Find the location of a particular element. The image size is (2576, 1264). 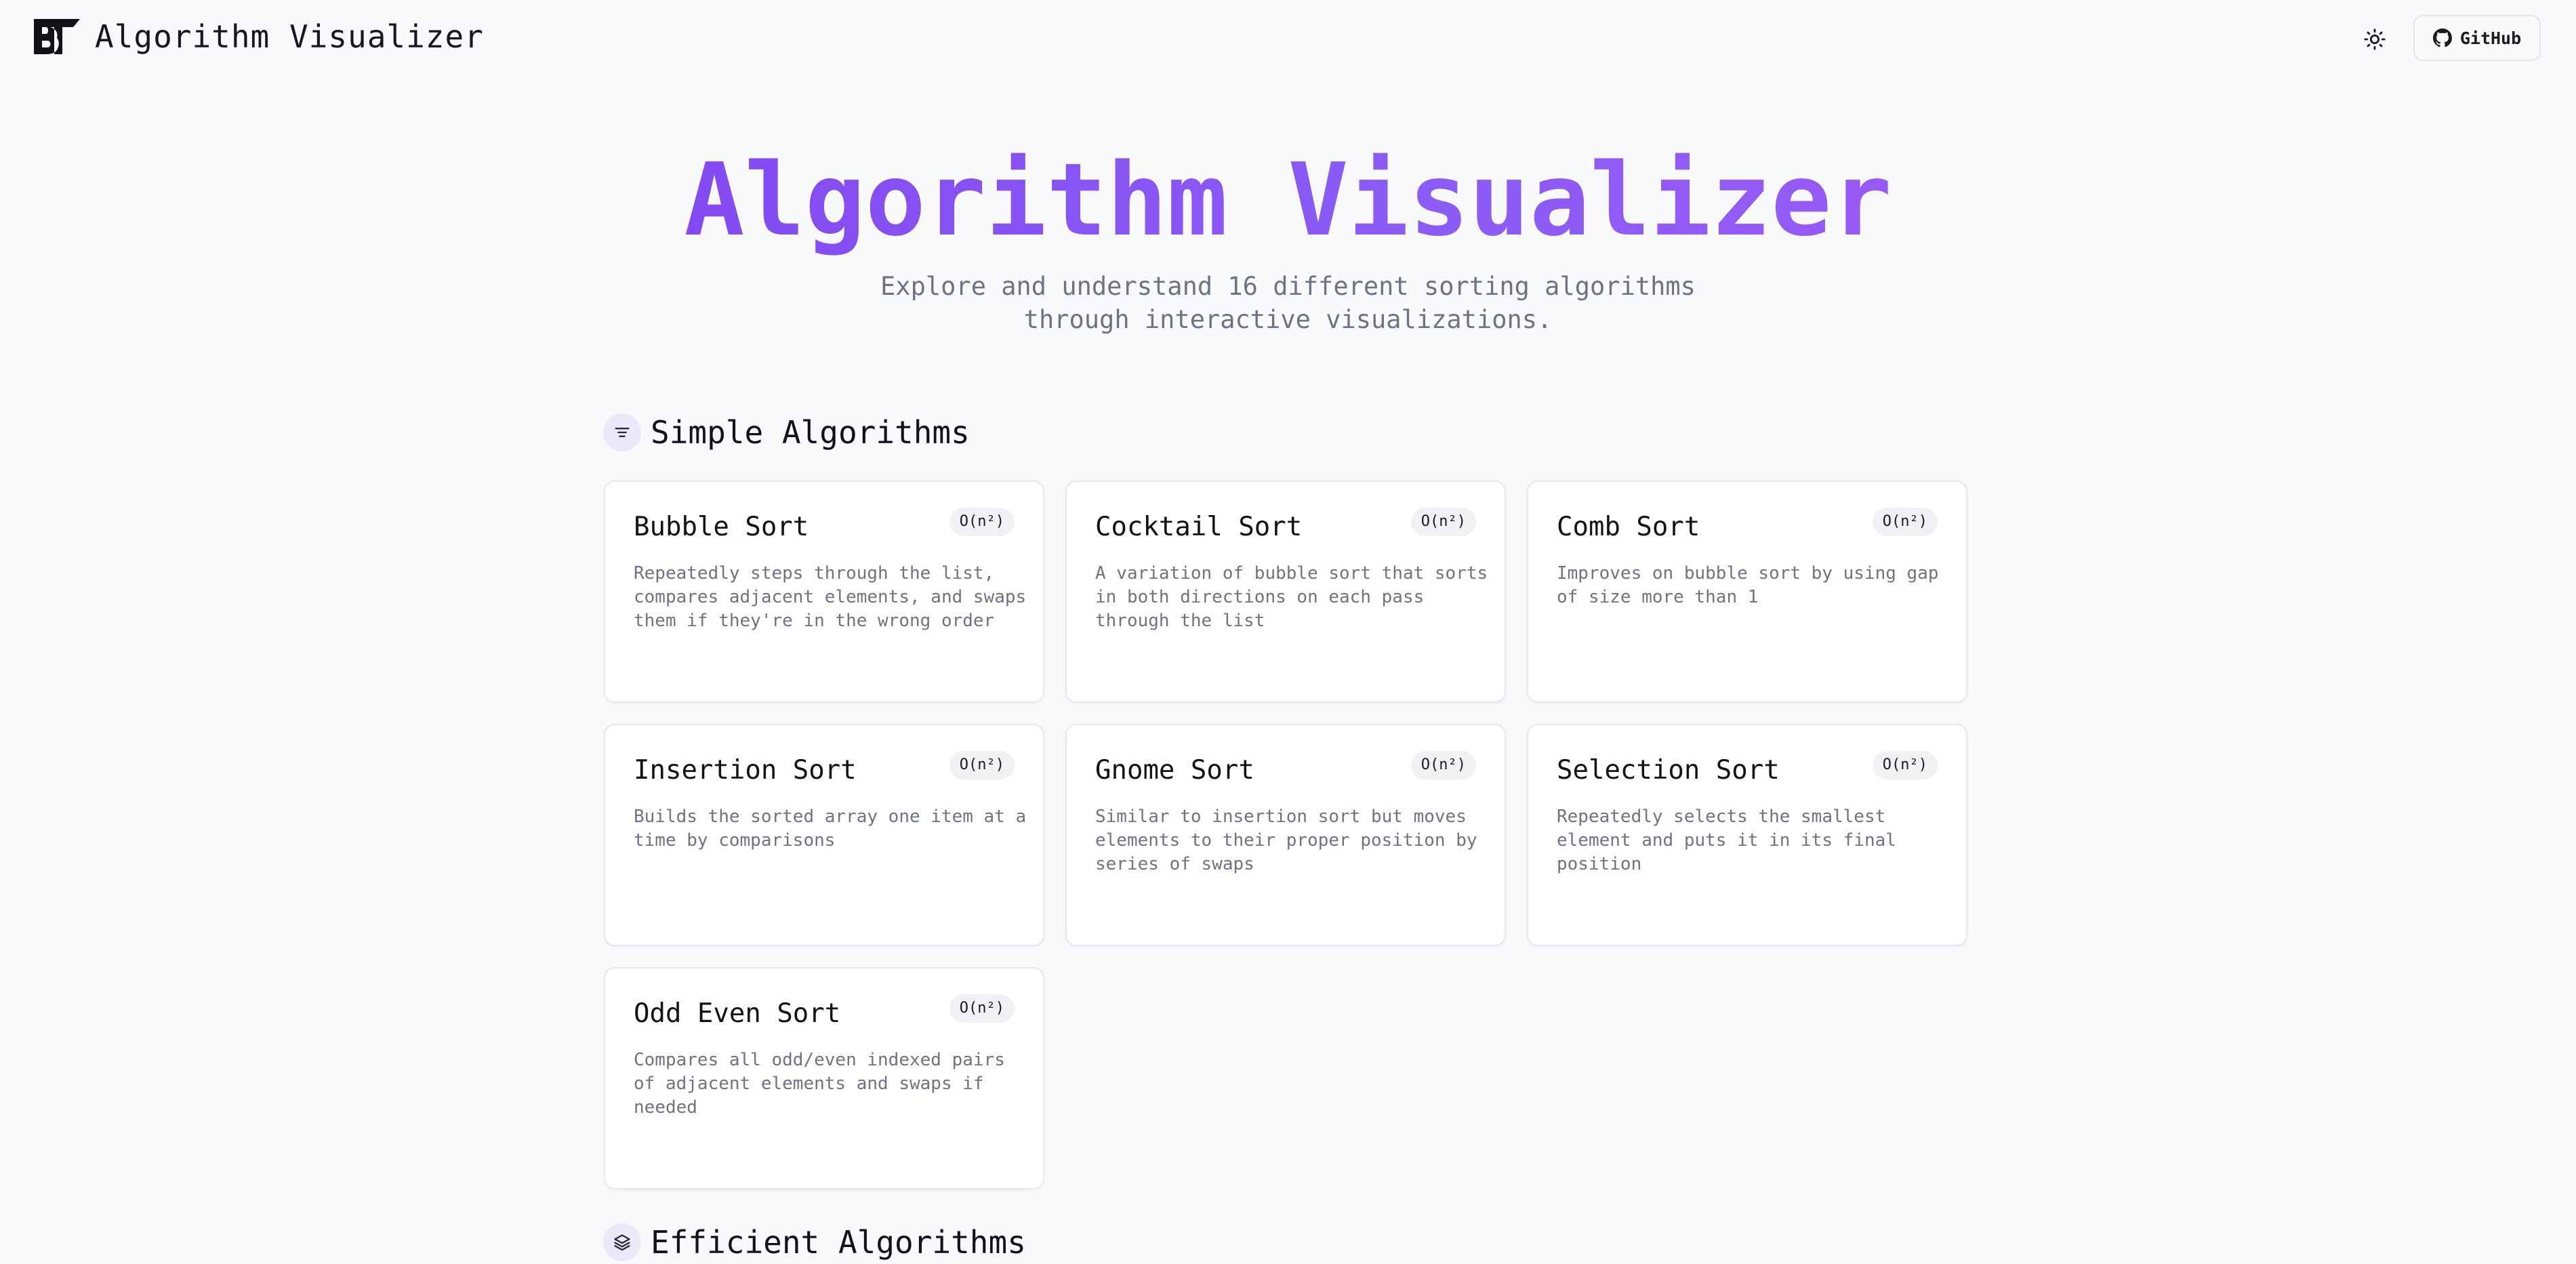

card-title: Cocktail Sort is located at coordinates (1199, 527).